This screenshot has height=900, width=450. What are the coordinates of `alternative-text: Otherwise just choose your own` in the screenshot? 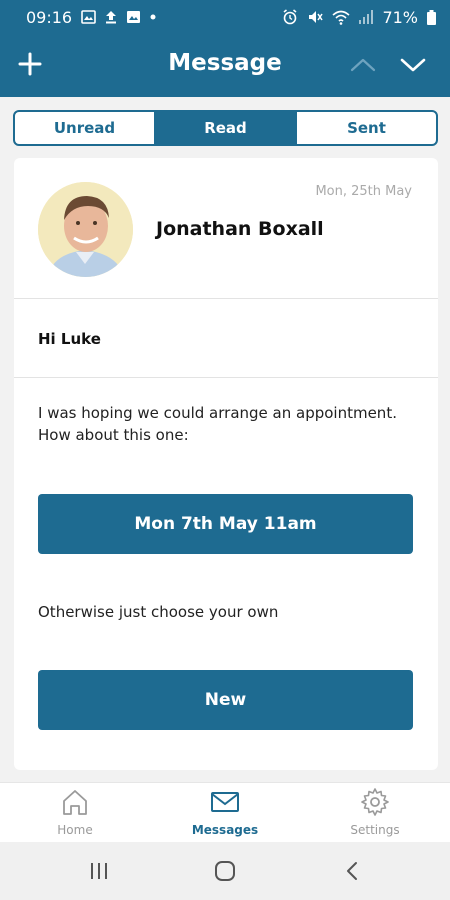 It's located at (158, 612).